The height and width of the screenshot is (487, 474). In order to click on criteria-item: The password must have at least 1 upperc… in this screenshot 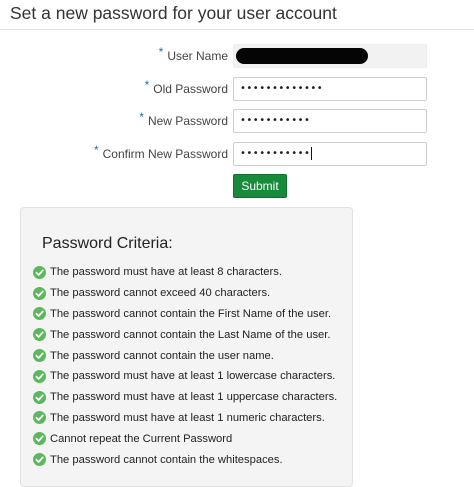, I will do `click(185, 397)`.